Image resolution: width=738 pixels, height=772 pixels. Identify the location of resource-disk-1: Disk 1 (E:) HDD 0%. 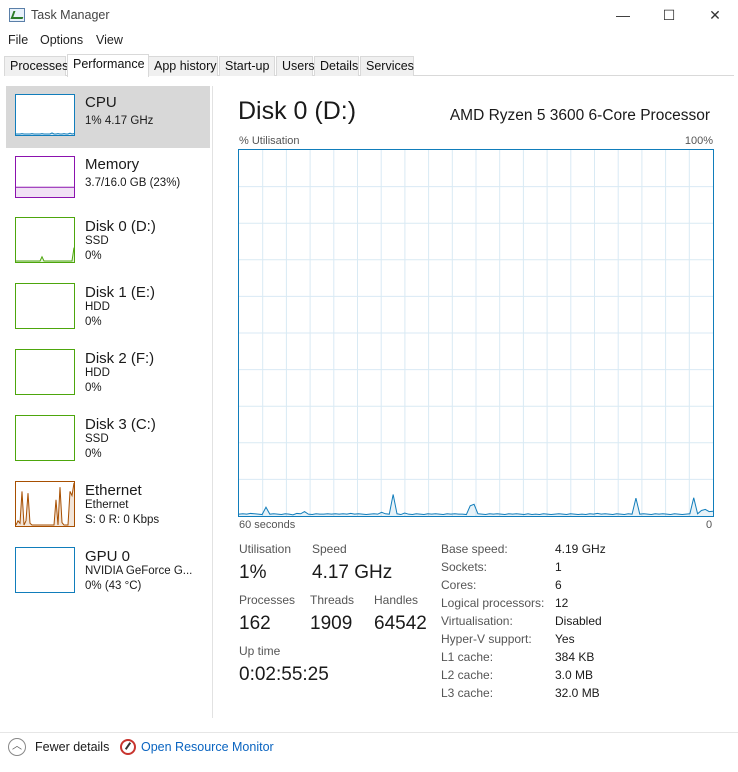
(108, 307).